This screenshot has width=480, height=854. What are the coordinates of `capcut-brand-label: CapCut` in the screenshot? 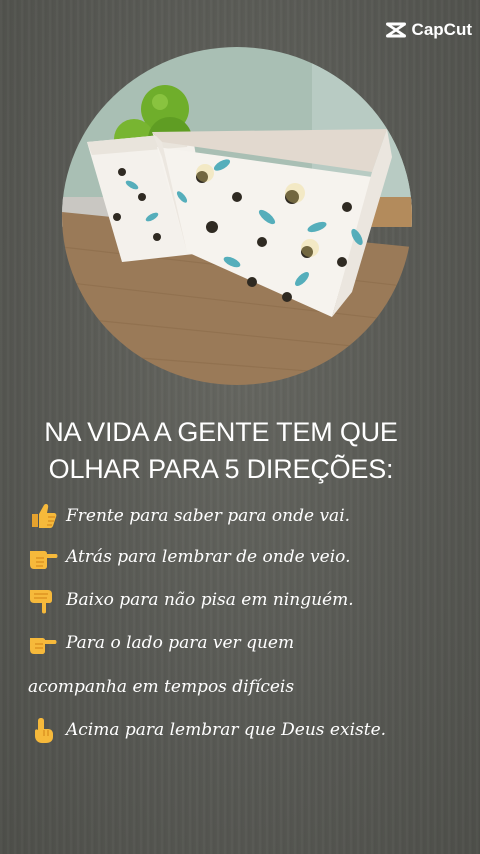 It's located at (441, 29).